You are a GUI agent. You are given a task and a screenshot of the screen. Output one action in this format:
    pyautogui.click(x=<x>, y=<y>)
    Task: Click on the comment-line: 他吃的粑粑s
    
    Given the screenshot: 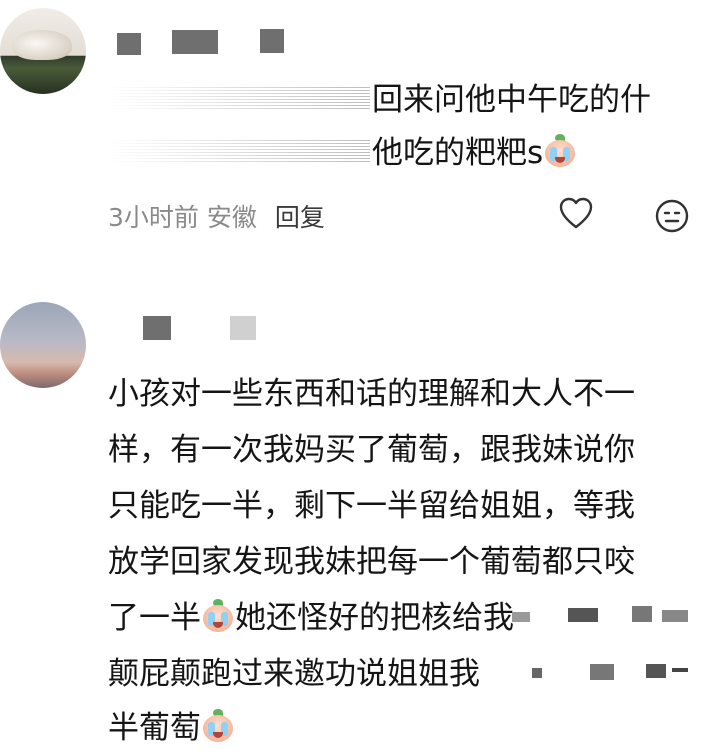 What is the action you would take?
    pyautogui.click(x=474, y=153)
    